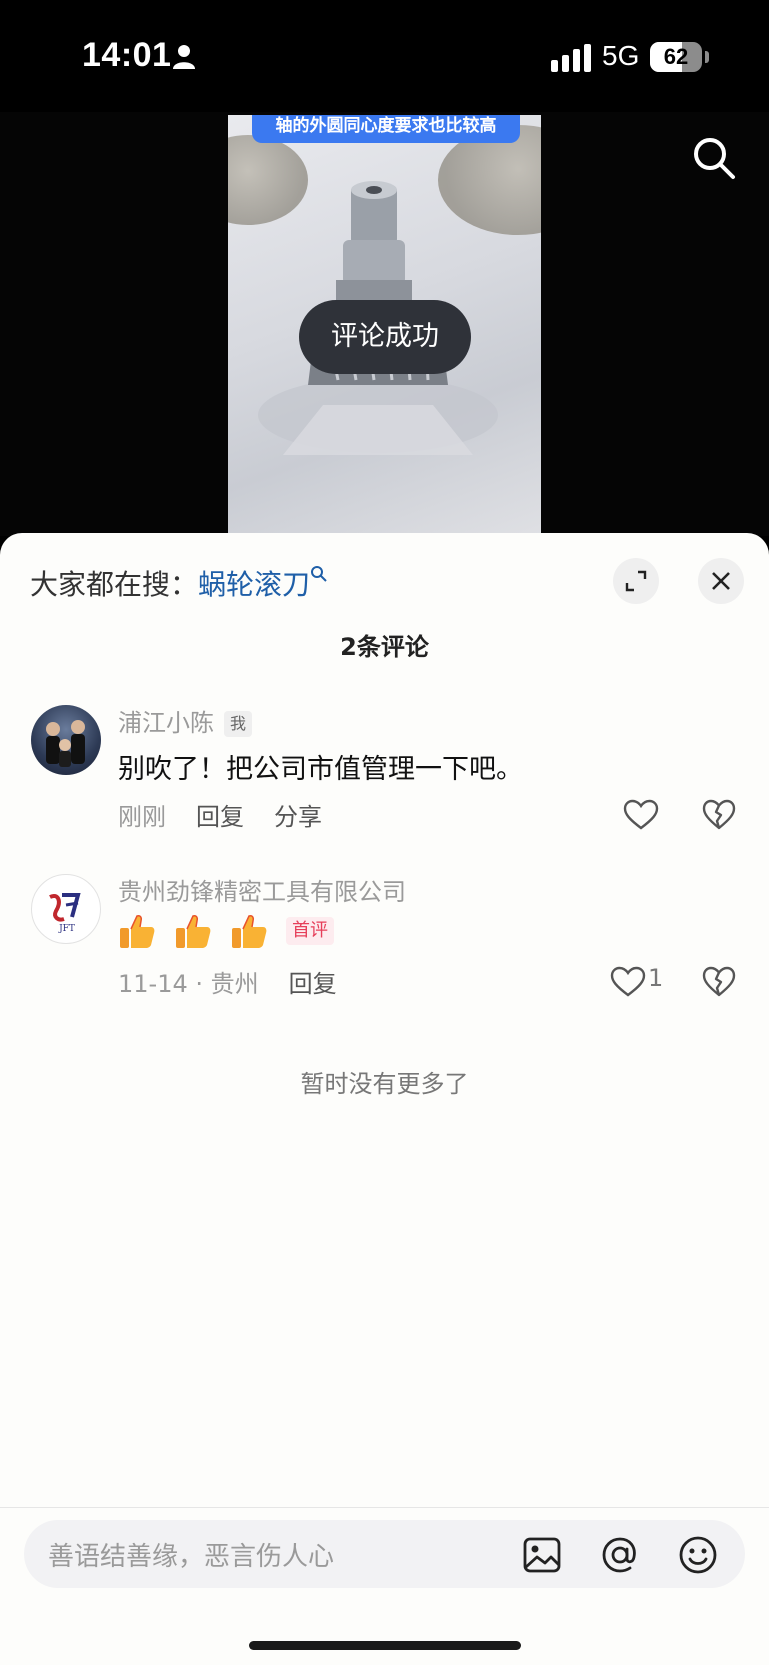 The width and height of the screenshot is (769, 1665). I want to click on comment-text: 别吹了！把公司市值管理一下吧。, so click(320, 766).